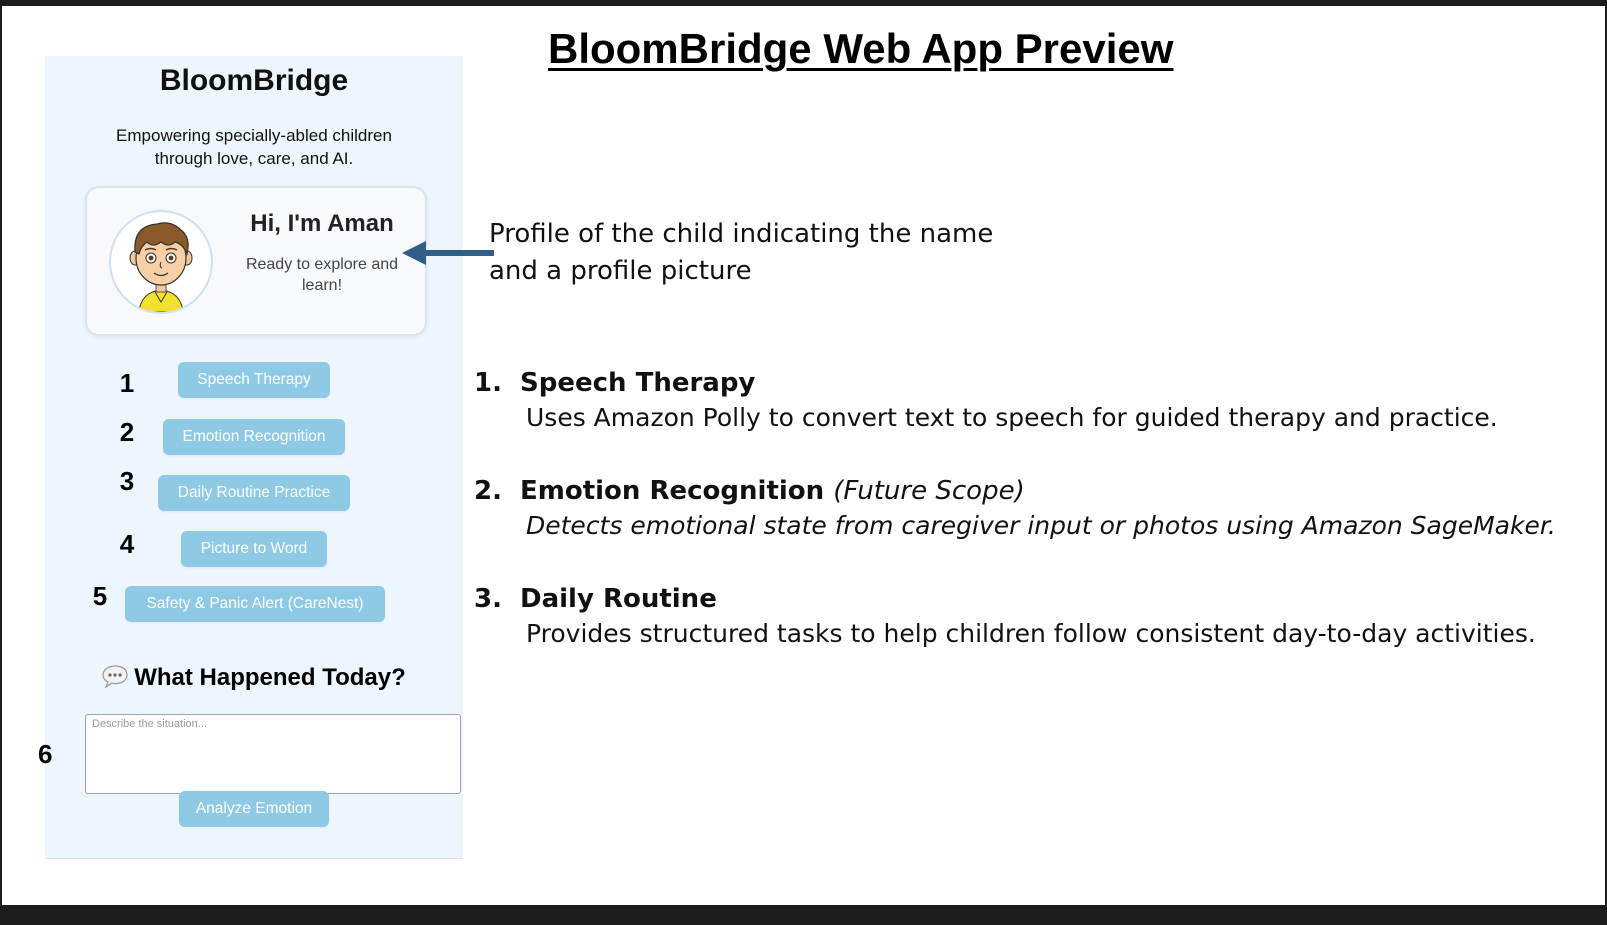 This screenshot has width=1607, height=925. Describe the element at coordinates (254, 809) in the screenshot. I see `analyze-emotion-button: Analyze Emotion` at that location.